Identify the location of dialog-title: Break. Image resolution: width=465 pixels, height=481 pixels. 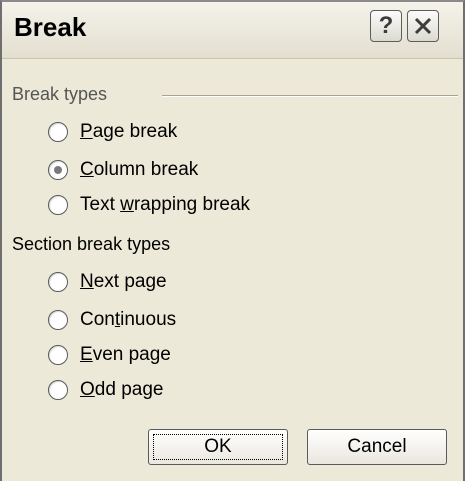
(50, 27).